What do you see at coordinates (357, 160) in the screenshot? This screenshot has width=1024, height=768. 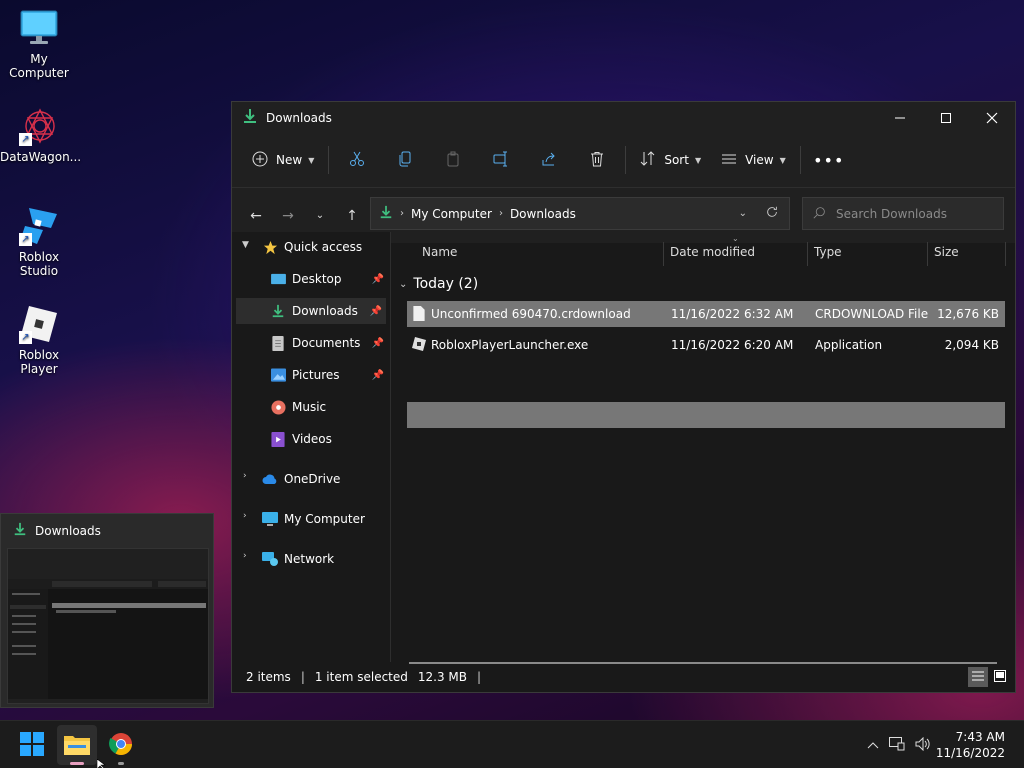 I see `cut-button` at bounding box center [357, 160].